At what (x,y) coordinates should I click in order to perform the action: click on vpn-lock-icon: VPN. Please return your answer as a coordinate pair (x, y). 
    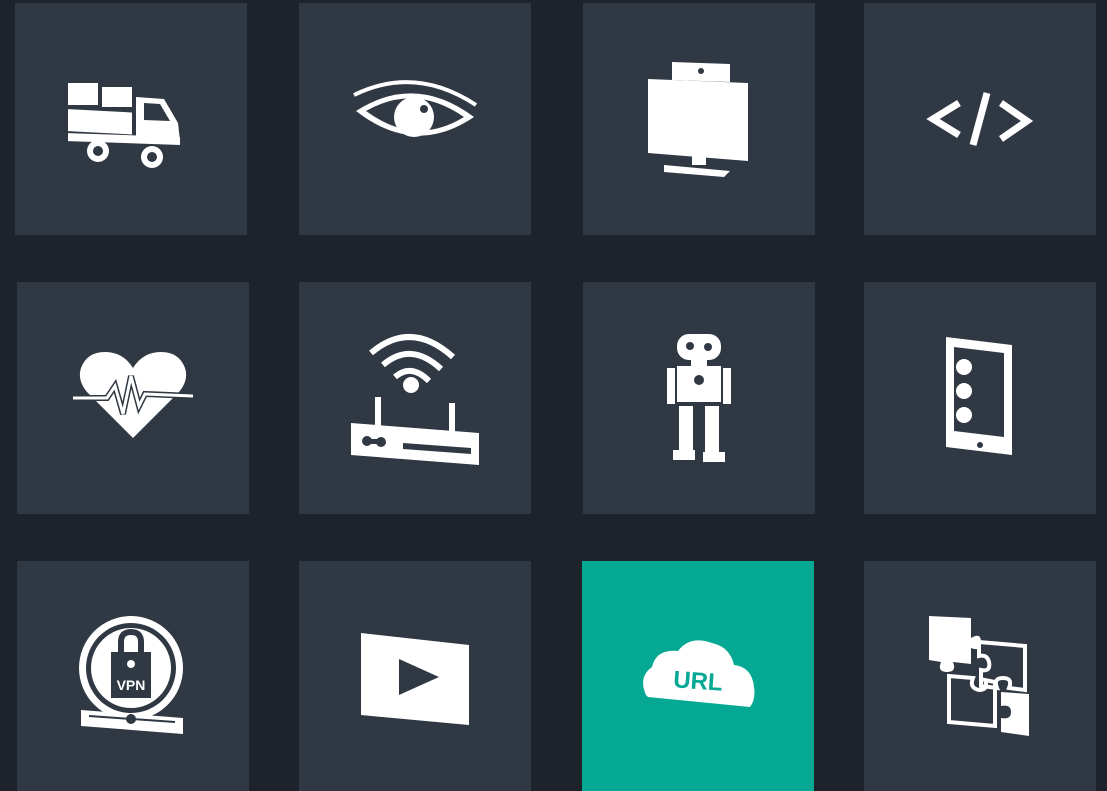
    Looking at the image, I should click on (131, 675).